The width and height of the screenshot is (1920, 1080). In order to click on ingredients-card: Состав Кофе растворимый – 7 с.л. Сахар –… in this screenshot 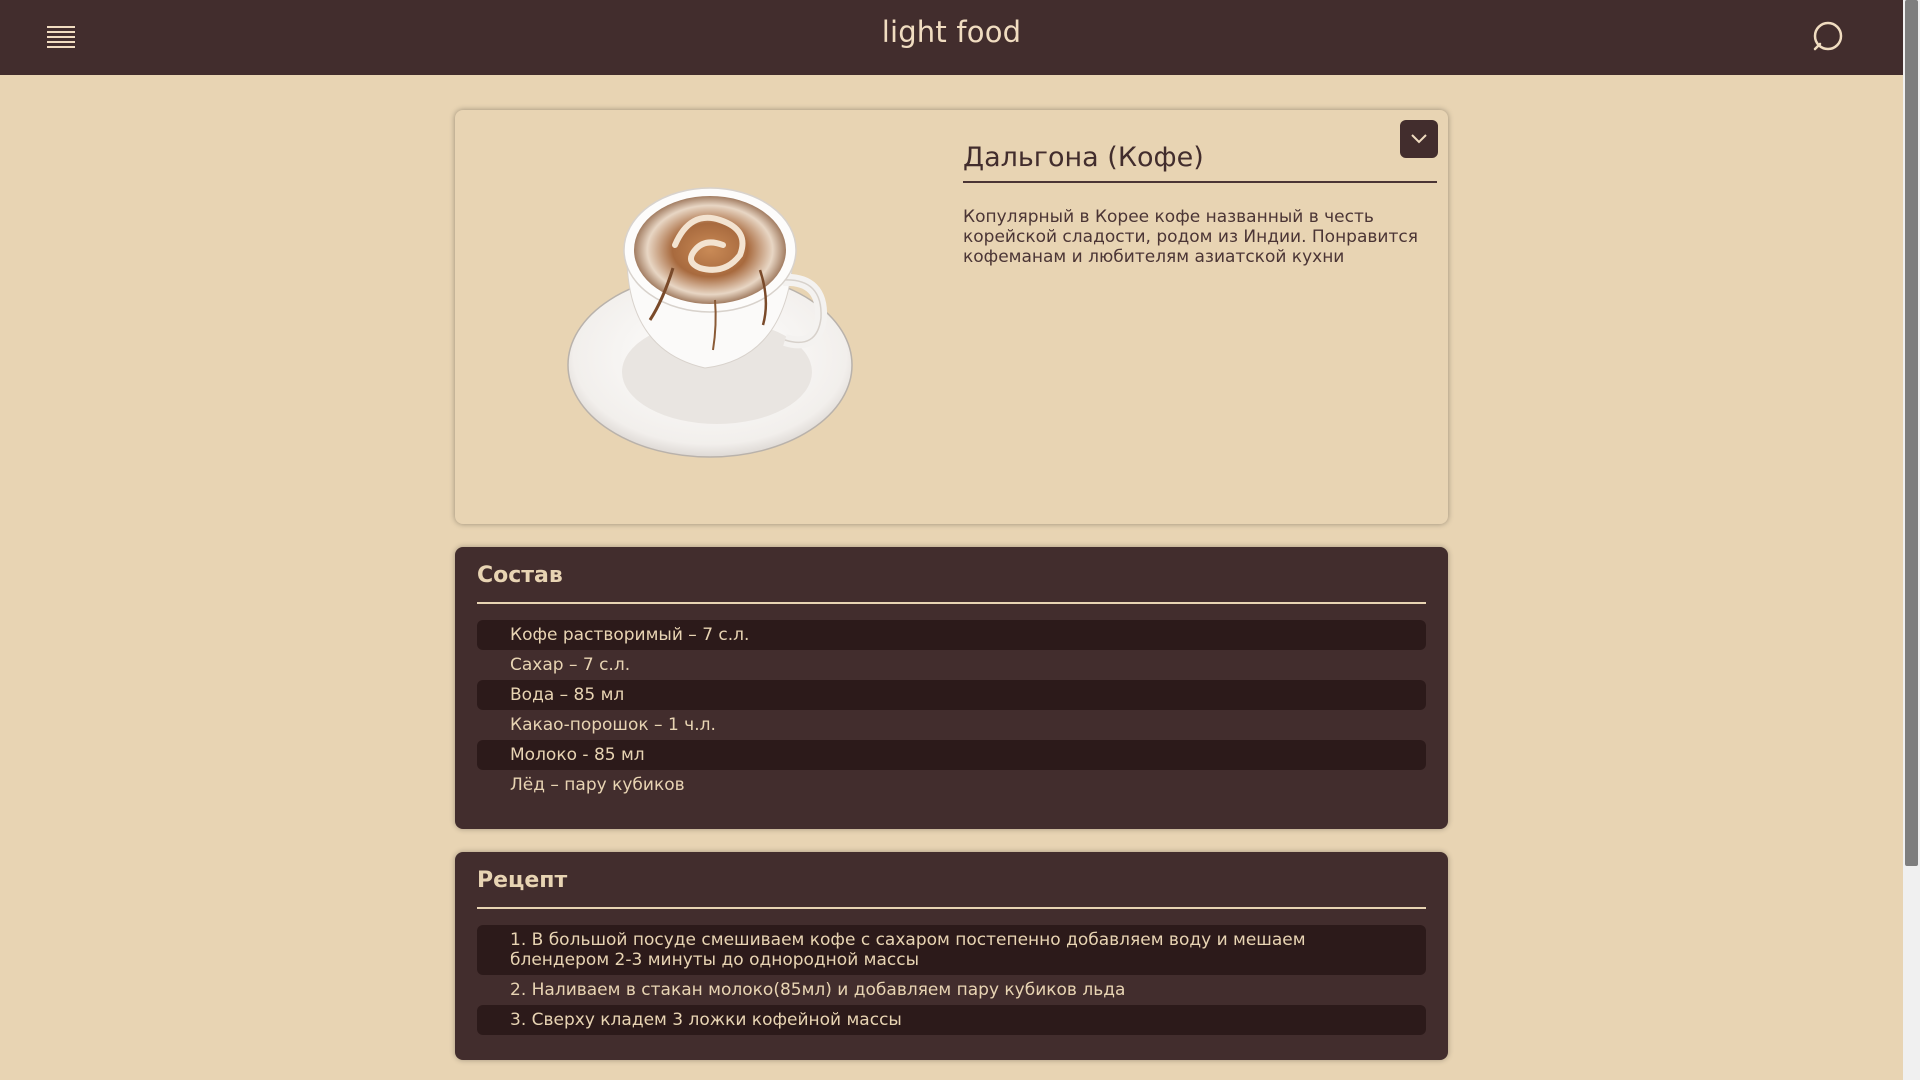, I will do `click(951, 688)`.